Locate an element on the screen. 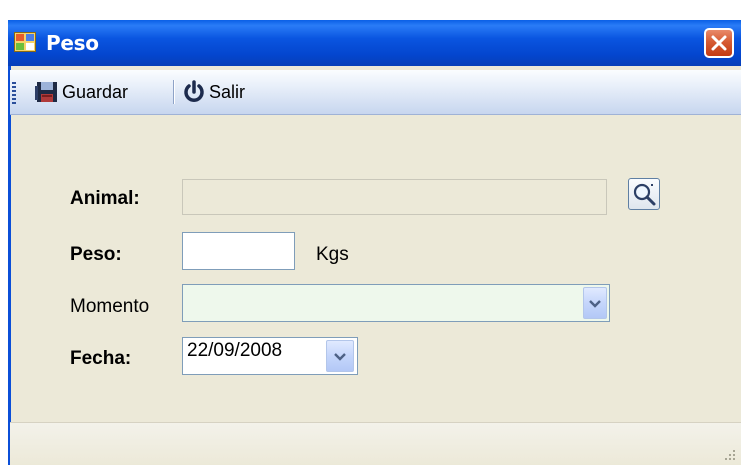 The width and height of the screenshot is (741, 465). status-bar is located at coordinates (375, 443).